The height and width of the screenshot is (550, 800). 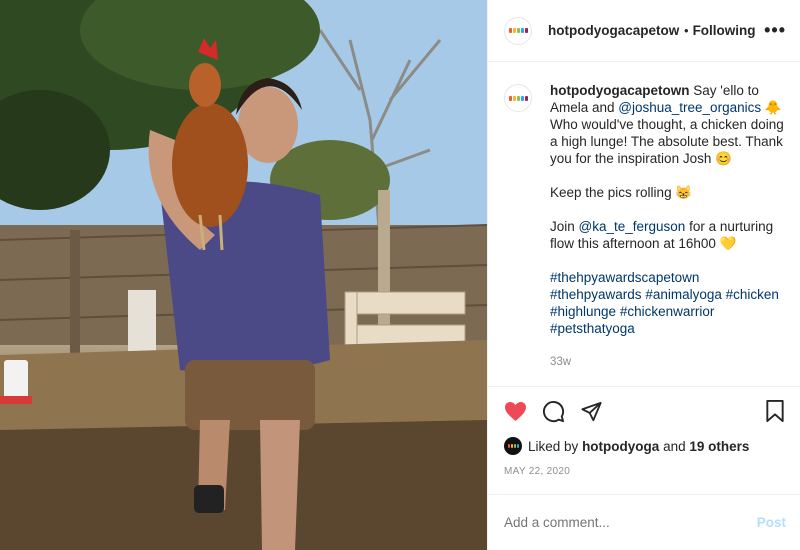 I want to click on liked-by-prefix: Liked by, so click(x=553, y=446).